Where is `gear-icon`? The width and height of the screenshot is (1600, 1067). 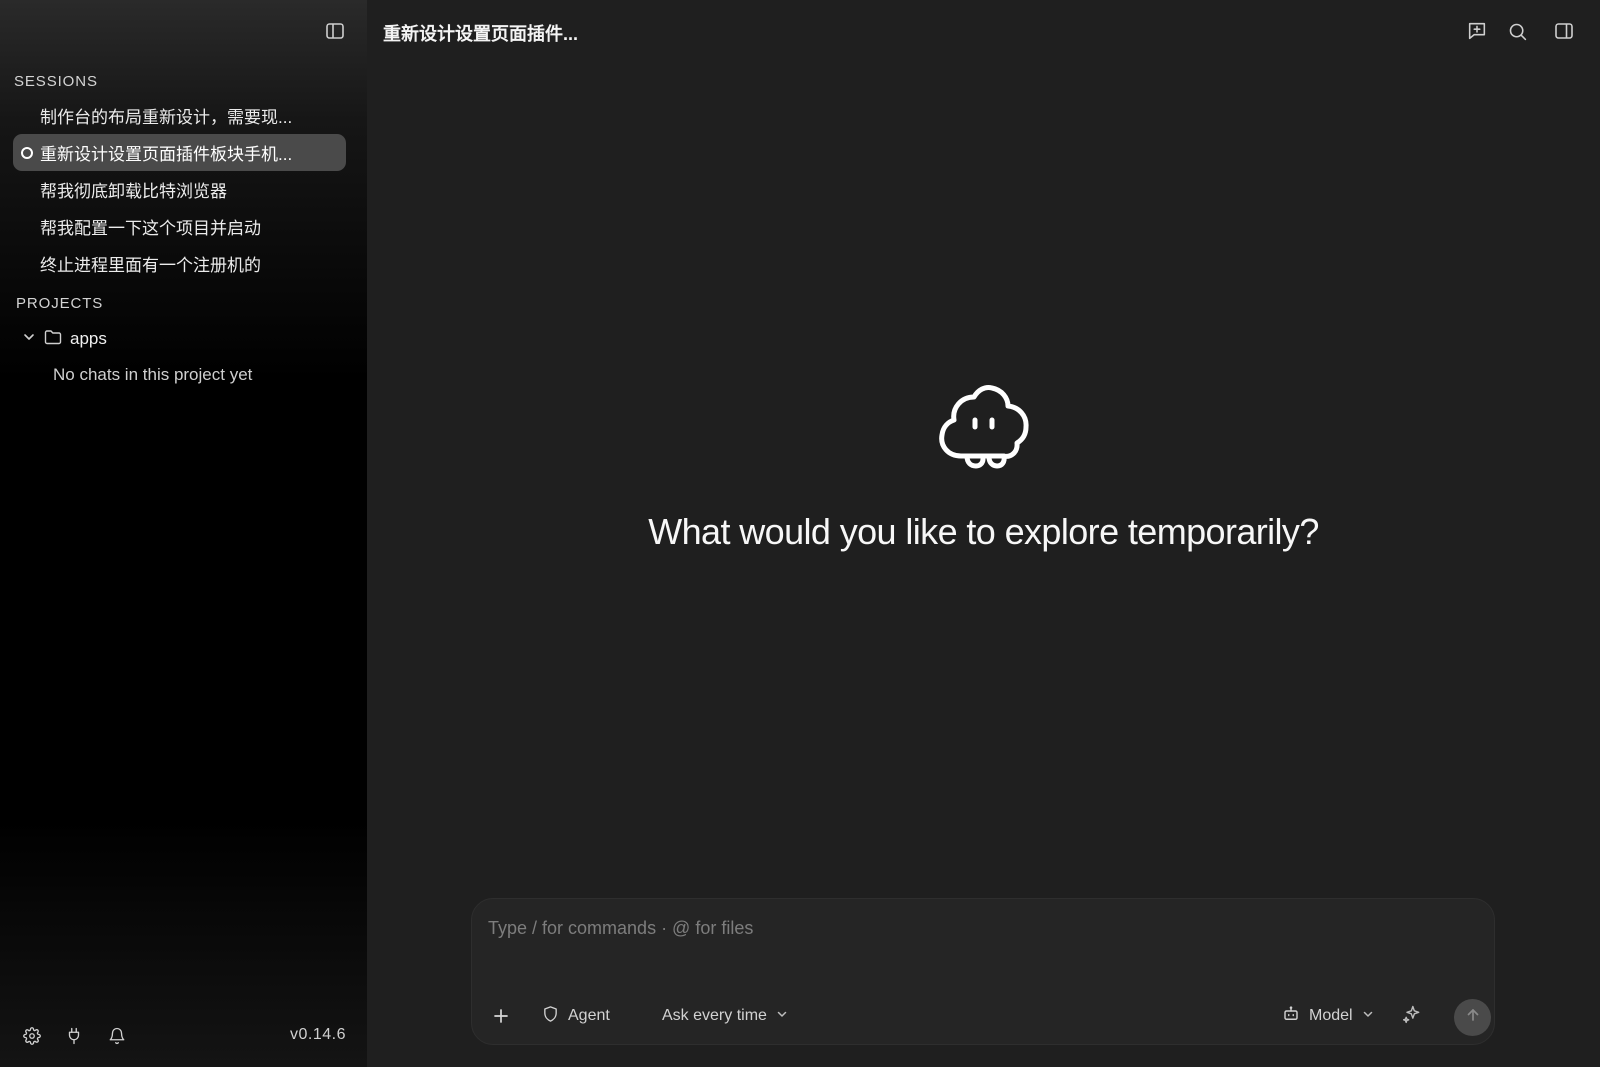 gear-icon is located at coordinates (32, 1036).